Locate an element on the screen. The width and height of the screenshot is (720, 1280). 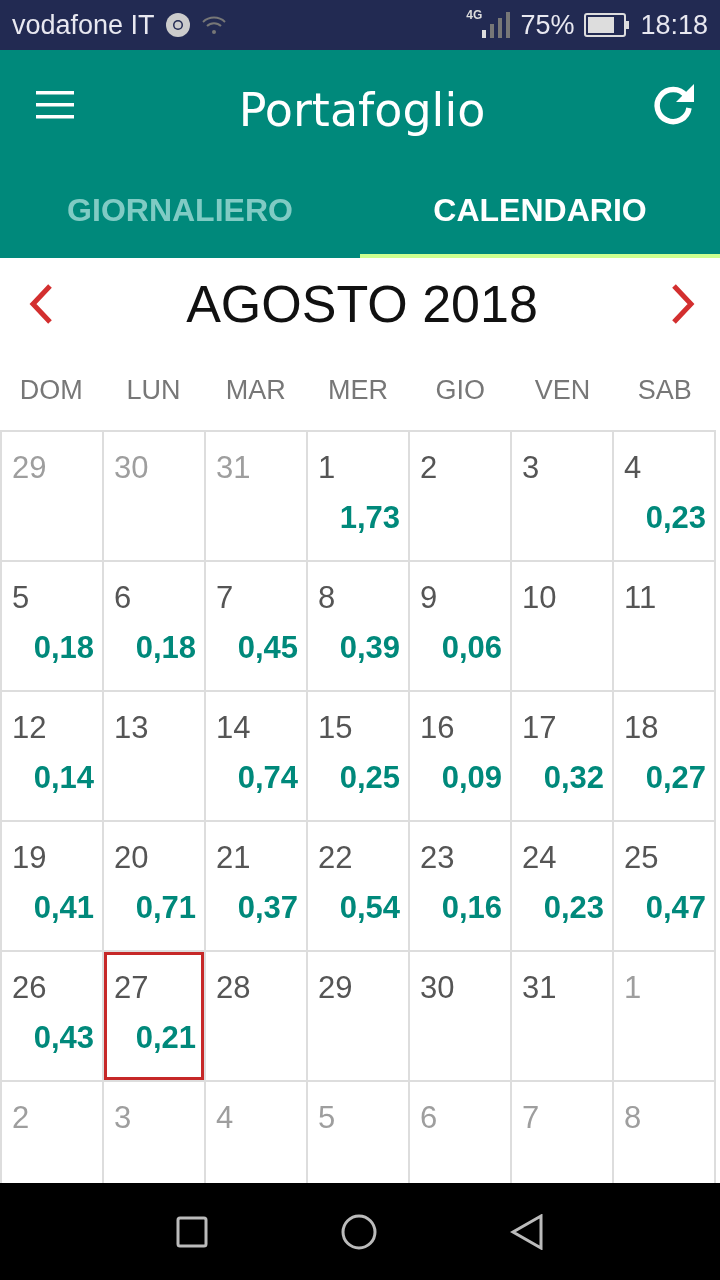
day-number: 22 is located at coordinates (335, 858).